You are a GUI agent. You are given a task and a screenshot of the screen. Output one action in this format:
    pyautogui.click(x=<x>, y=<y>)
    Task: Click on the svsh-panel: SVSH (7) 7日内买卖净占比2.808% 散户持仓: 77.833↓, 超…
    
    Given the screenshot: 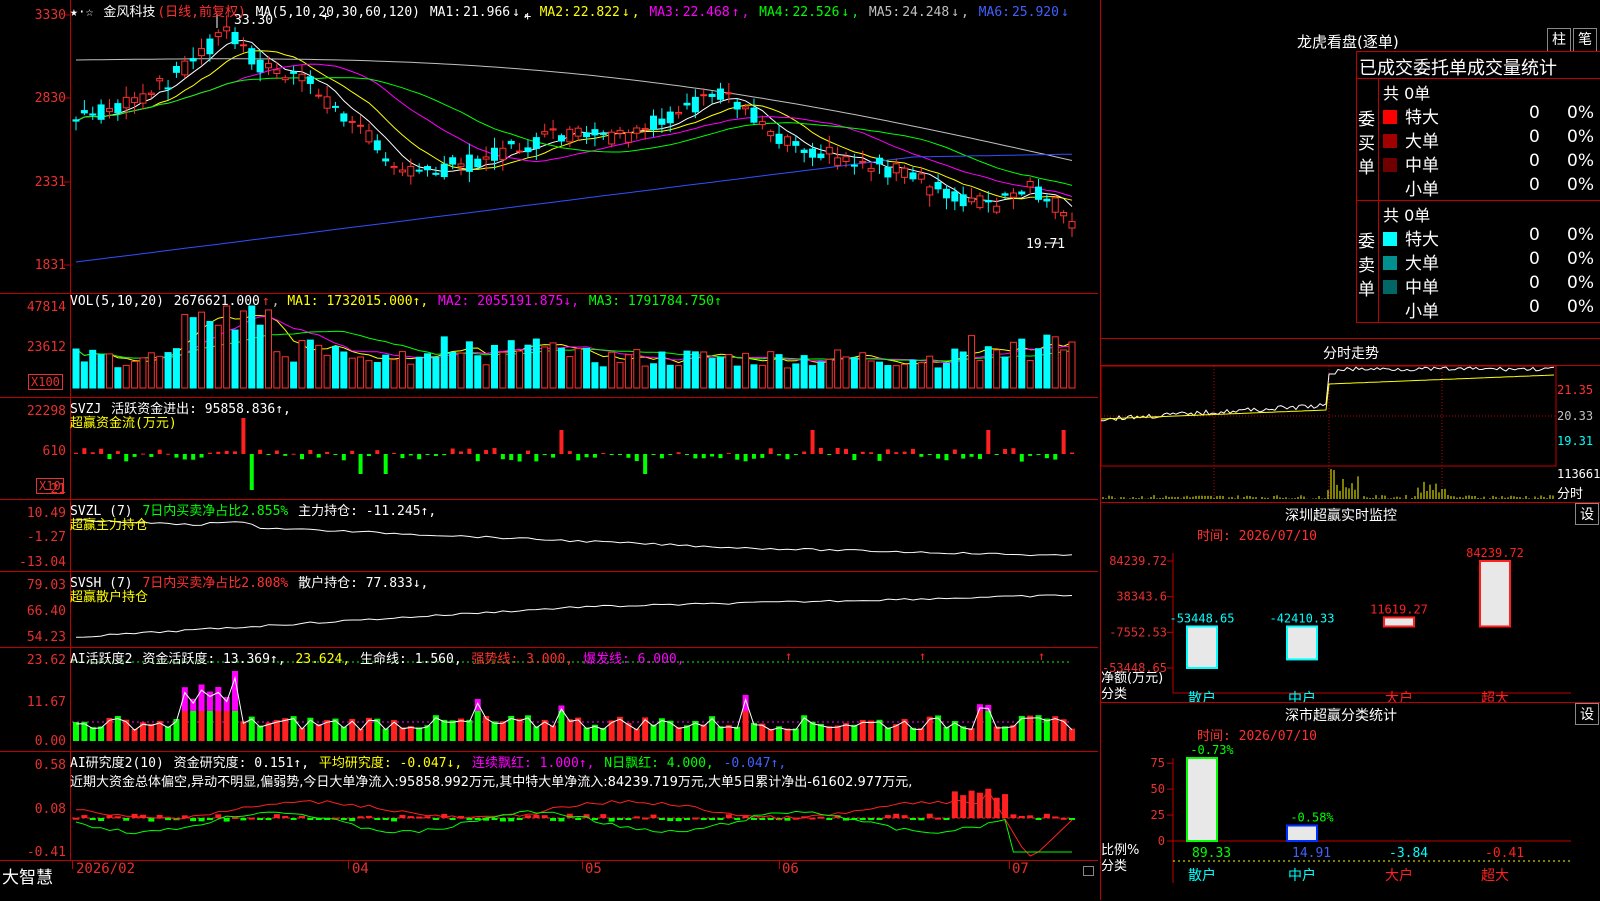 What is the action you would take?
    pyautogui.click(x=549, y=610)
    